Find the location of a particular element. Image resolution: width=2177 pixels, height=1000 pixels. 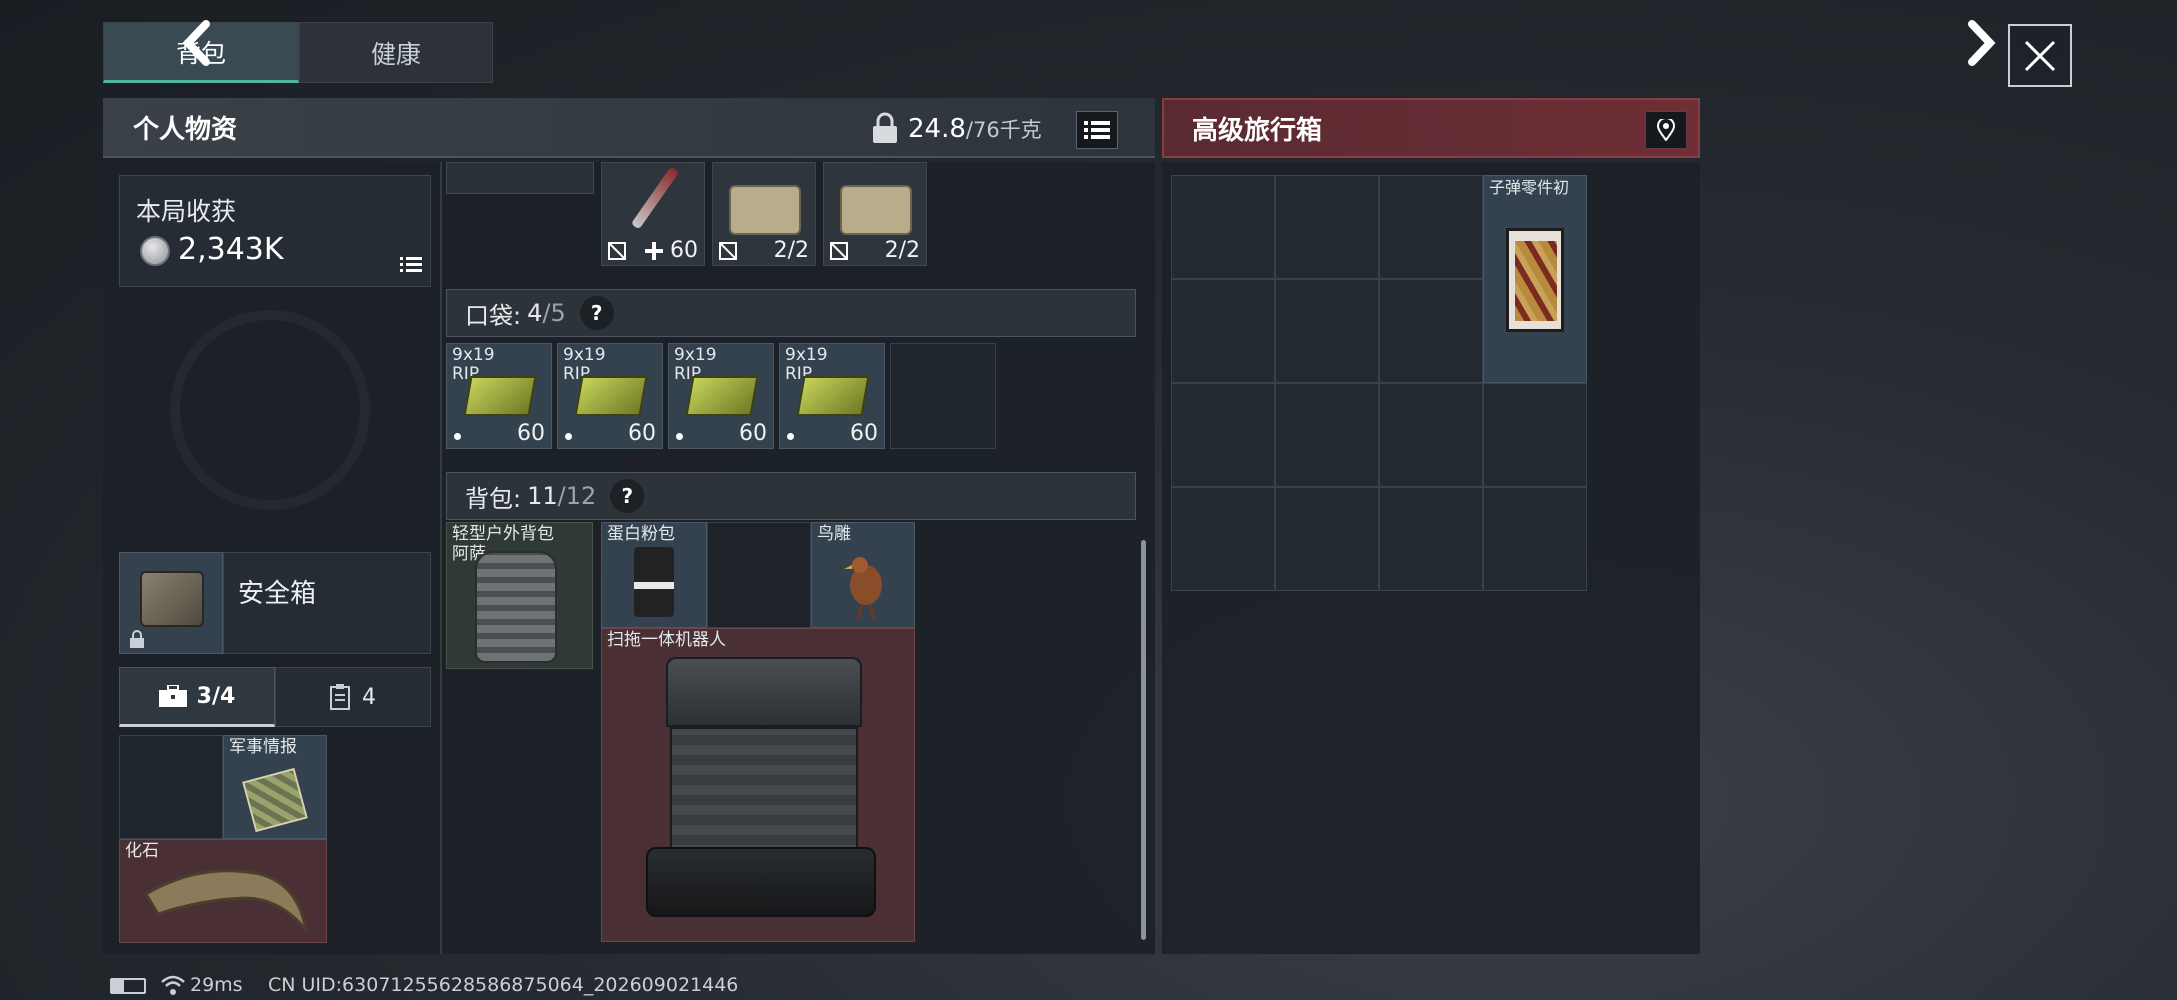

medkit-item-2: 2/2 is located at coordinates (875, 214).